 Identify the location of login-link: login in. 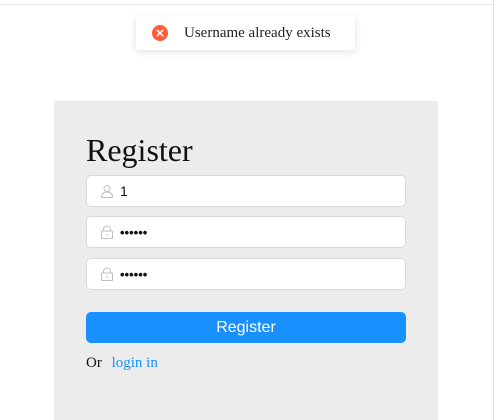
(135, 363).